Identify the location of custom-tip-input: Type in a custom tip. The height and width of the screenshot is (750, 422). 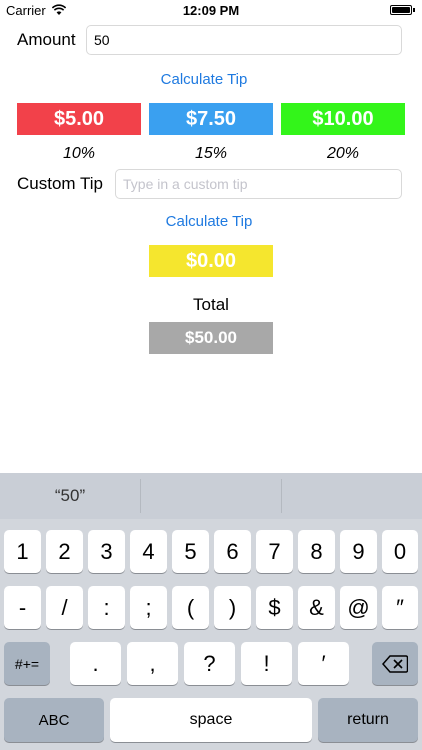
(258, 184).